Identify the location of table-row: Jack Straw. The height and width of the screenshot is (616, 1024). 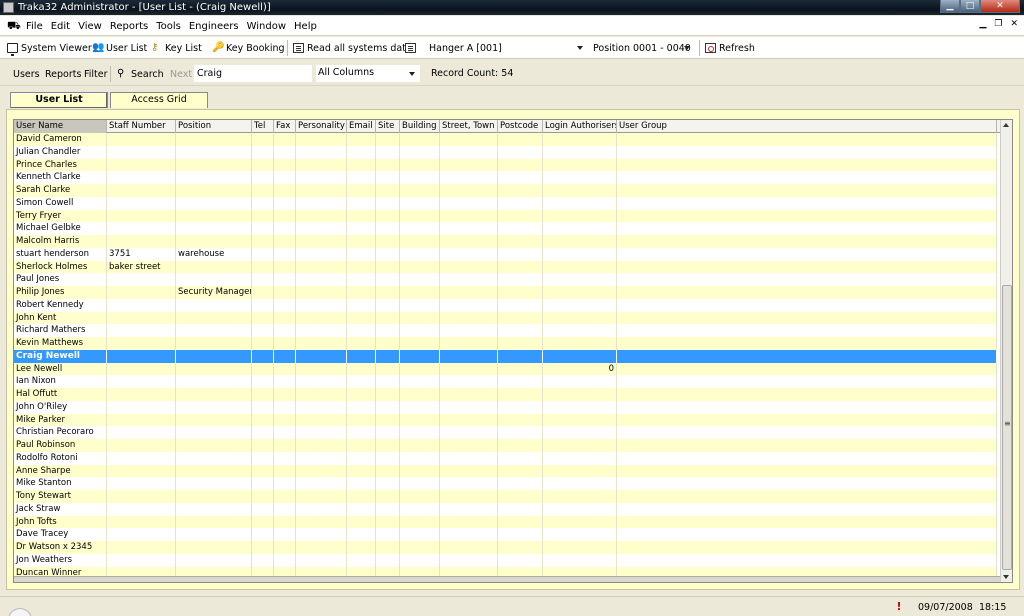
(505, 509).